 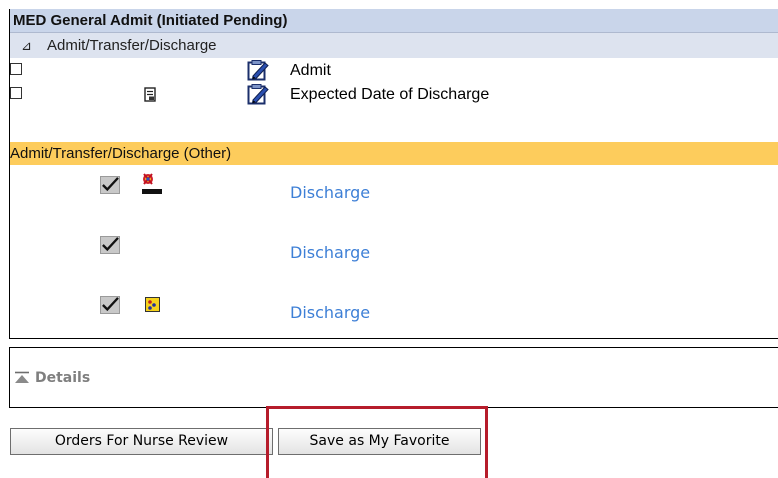 I want to click on section-label: Admit/Transfer/Discharge, so click(x=132, y=45).